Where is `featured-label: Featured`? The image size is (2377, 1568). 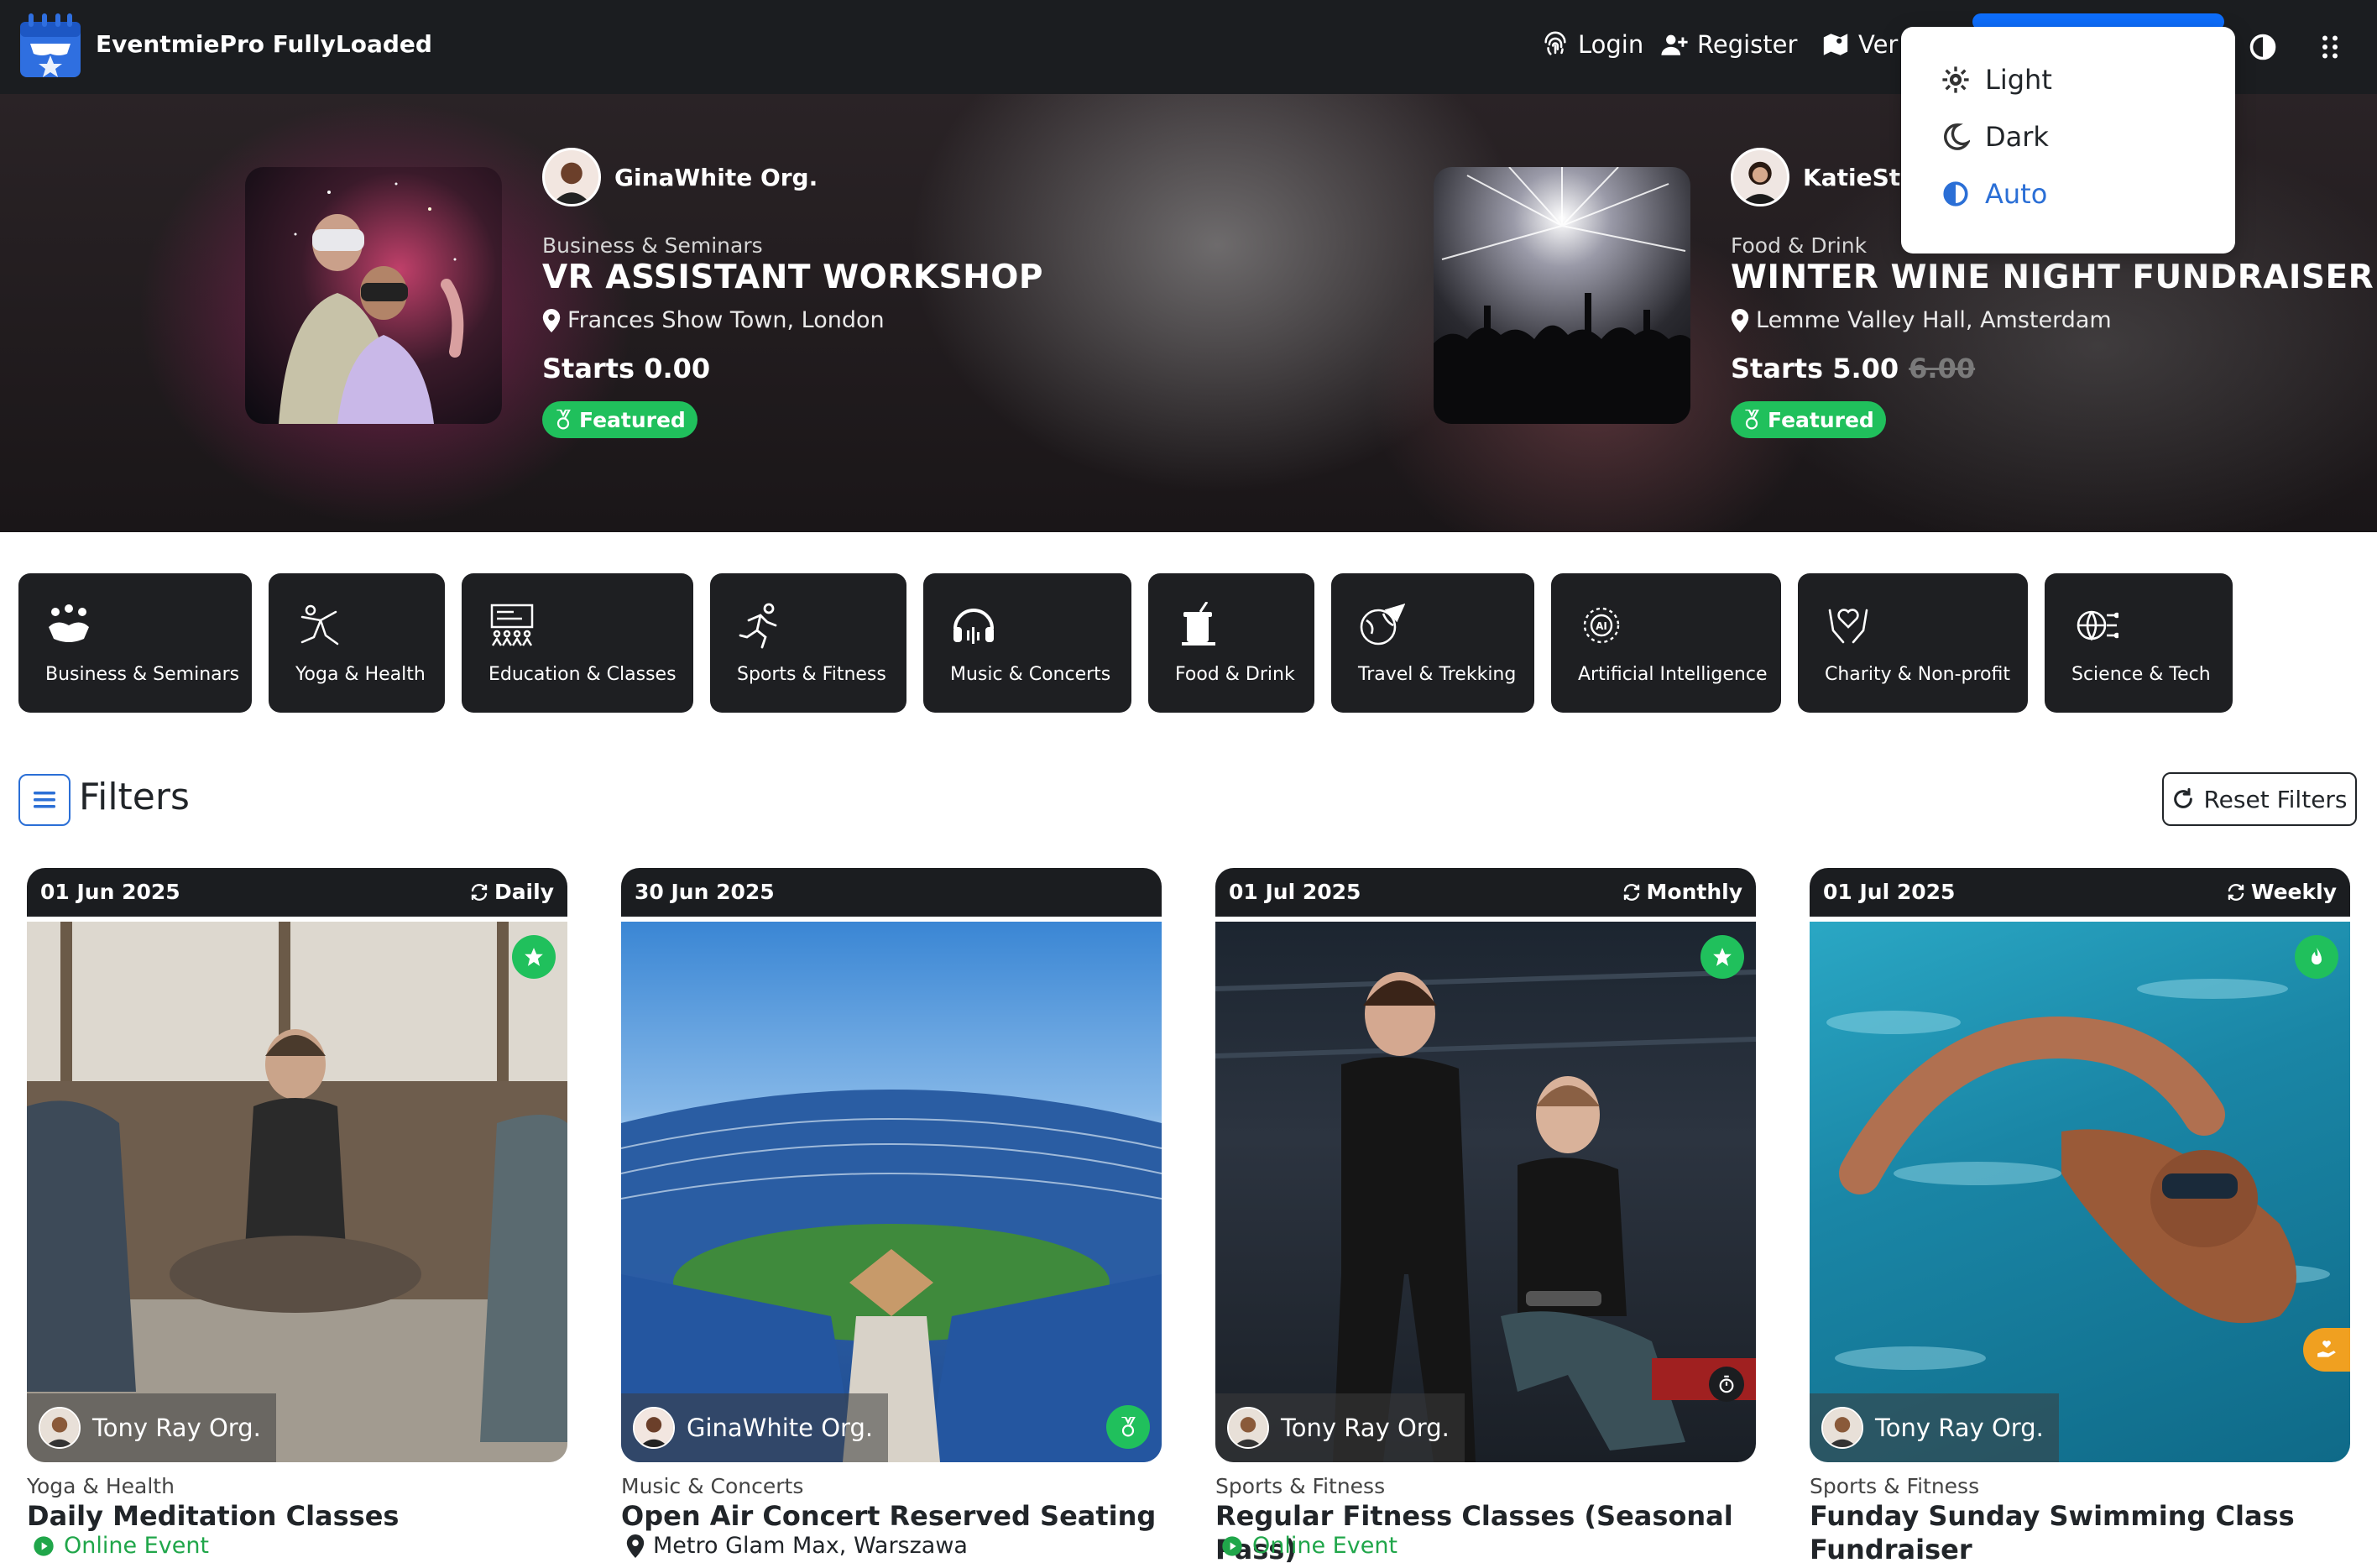
featured-label: Featured is located at coordinates (632, 419).